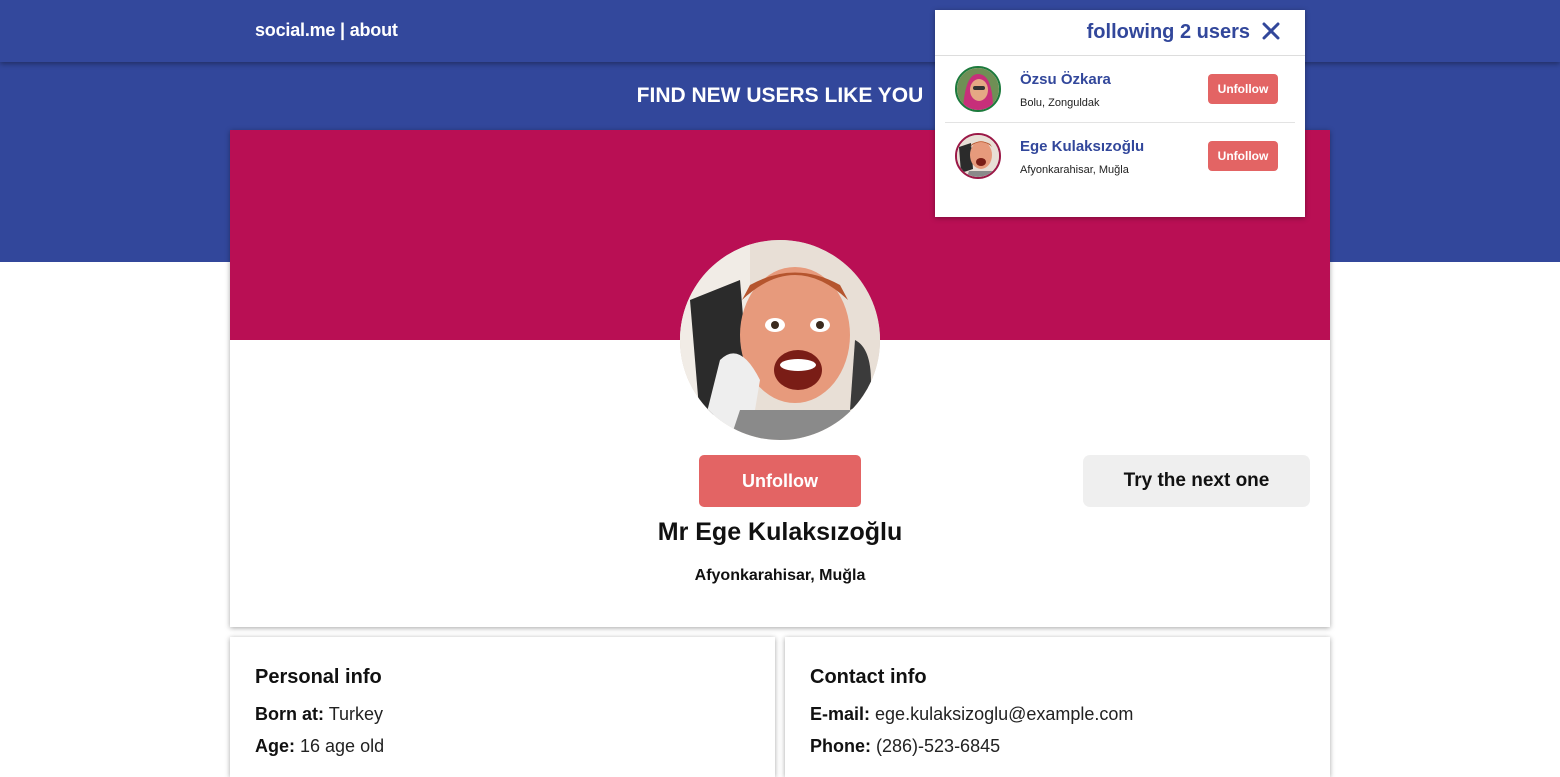 Image resolution: width=1560 pixels, height=777 pixels. I want to click on profile-avatar, so click(780, 340).